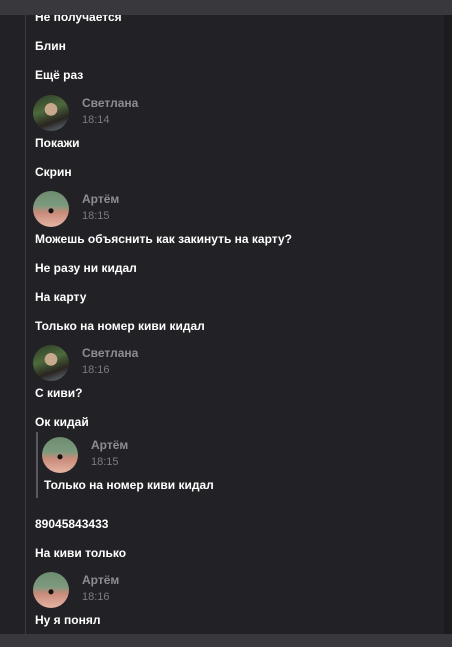  I want to click on quote-time: 18:15, so click(105, 462).